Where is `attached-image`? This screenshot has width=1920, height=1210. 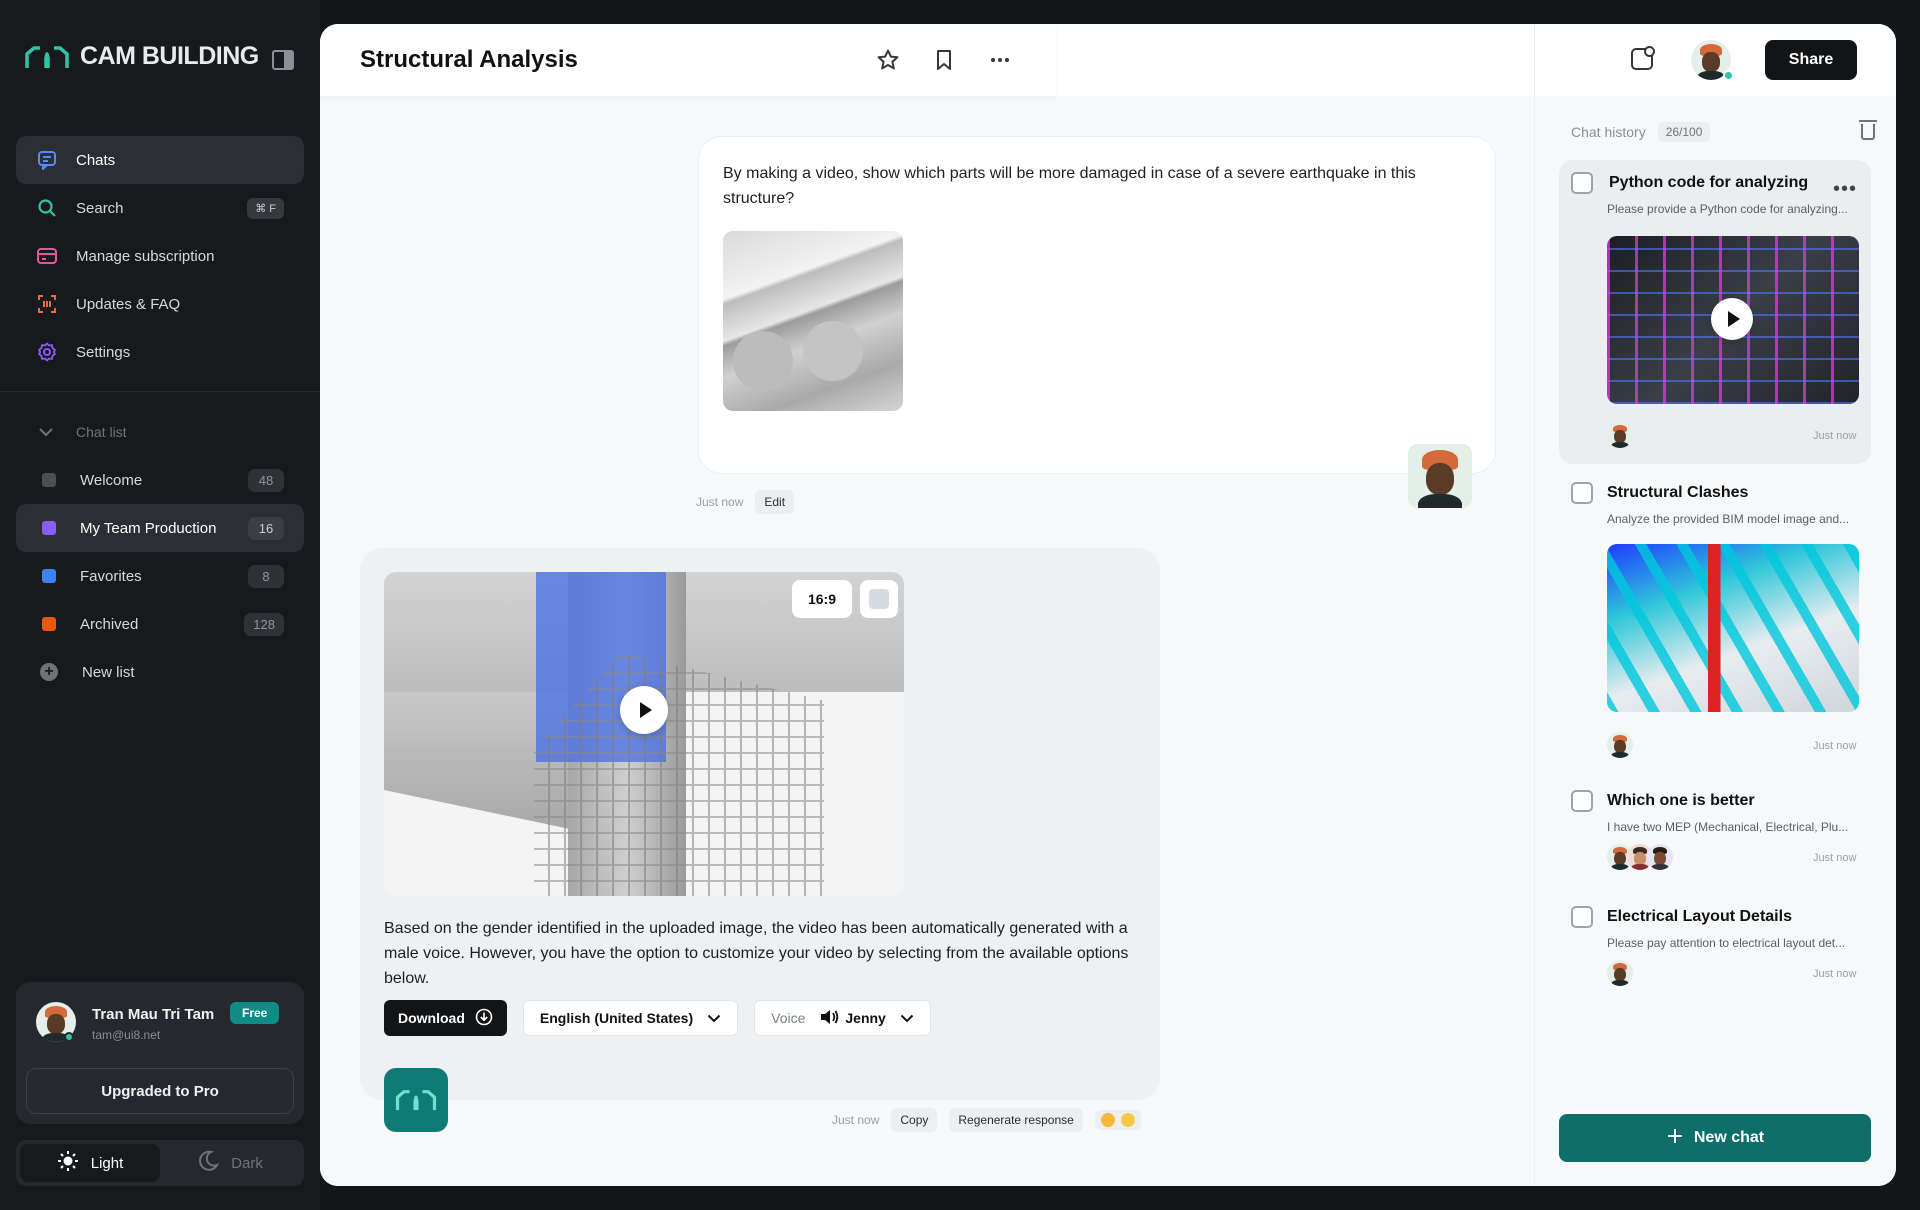
attached-image is located at coordinates (813, 321).